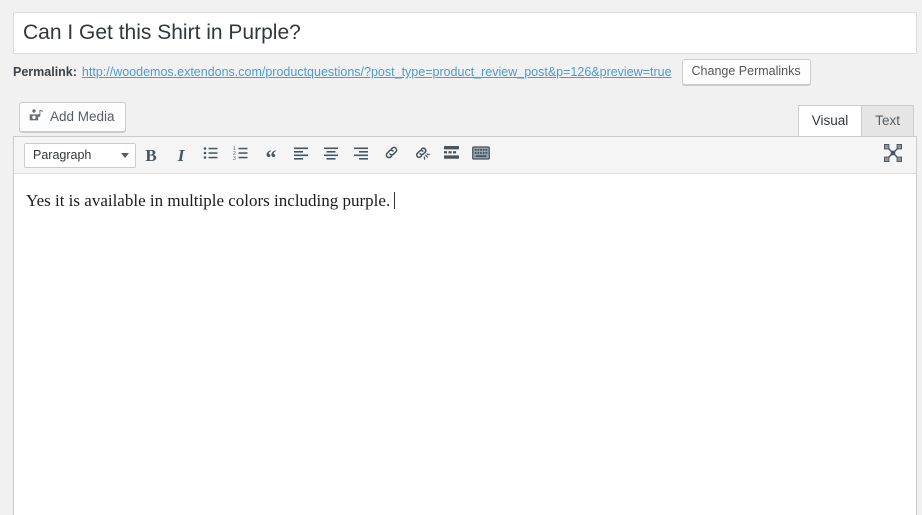 The width and height of the screenshot is (922, 515). I want to click on read-more-button, so click(451, 155).